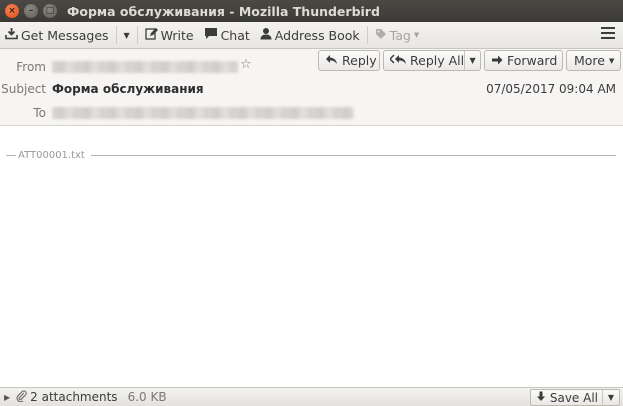  What do you see at coordinates (541, 398) in the screenshot?
I see `download-arrow-icon` at bounding box center [541, 398].